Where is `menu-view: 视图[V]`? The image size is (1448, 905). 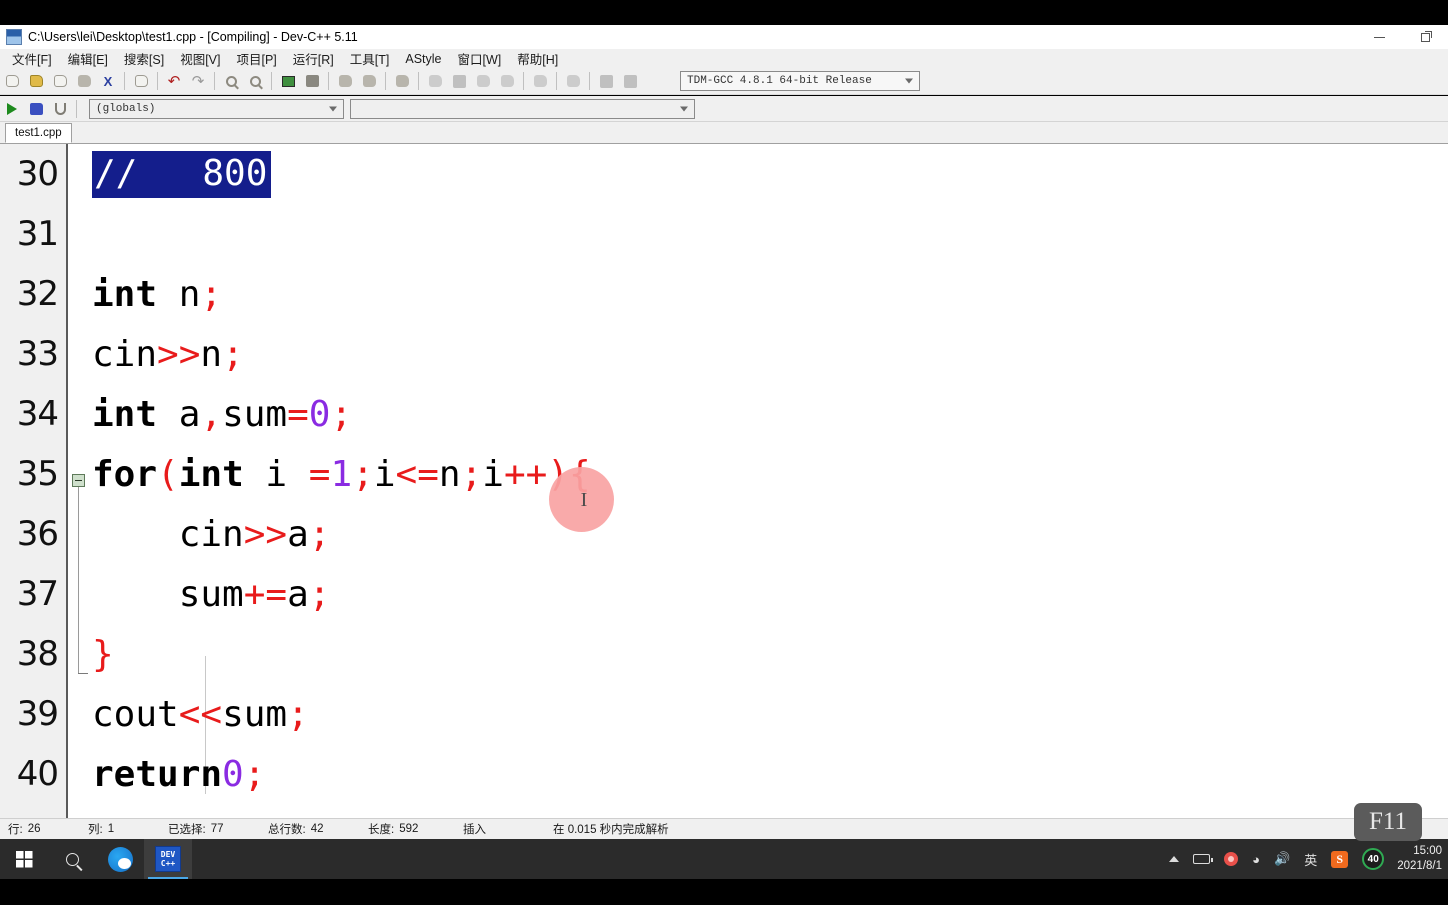 menu-view: 视图[V] is located at coordinates (200, 58).